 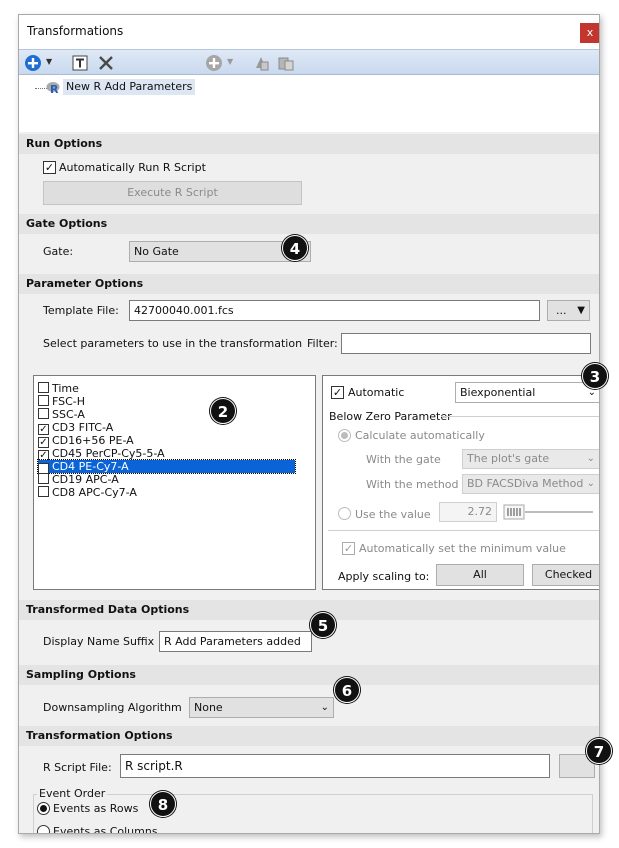 What do you see at coordinates (94, 492) in the screenshot?
I see `param-name: CD8 APC-Cy7-A` at bounding box center [94, 492].